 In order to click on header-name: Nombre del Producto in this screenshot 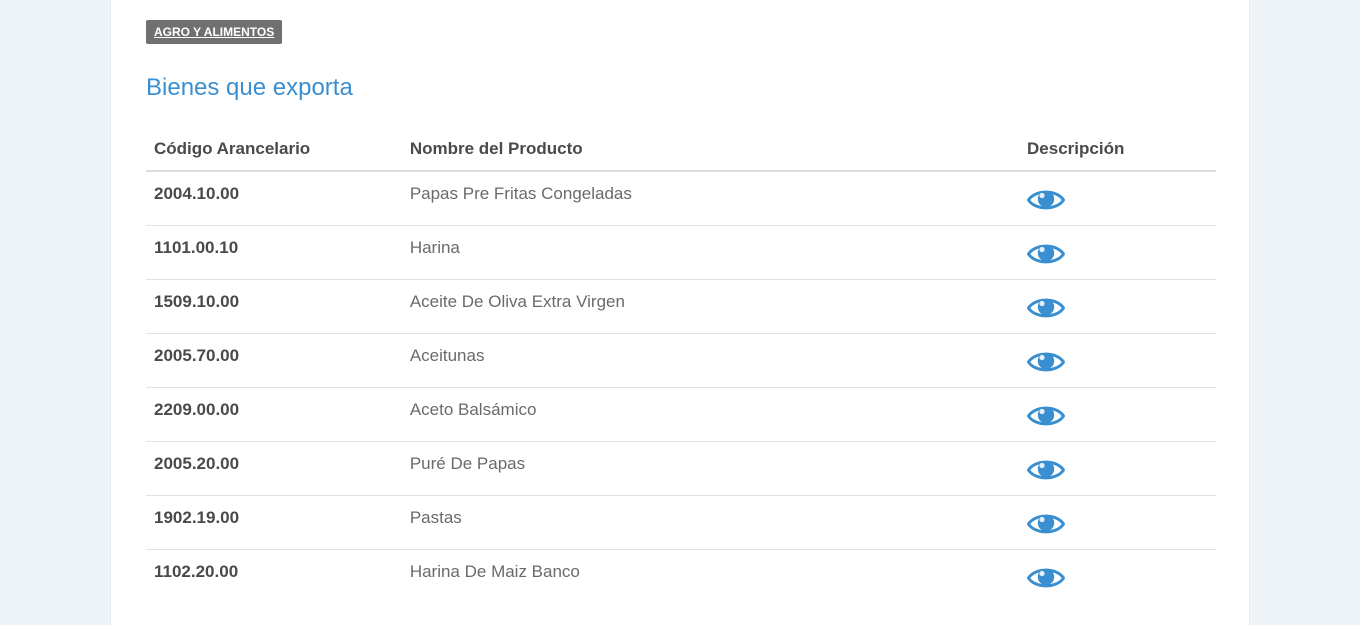, I will do `click(710, 149)`.